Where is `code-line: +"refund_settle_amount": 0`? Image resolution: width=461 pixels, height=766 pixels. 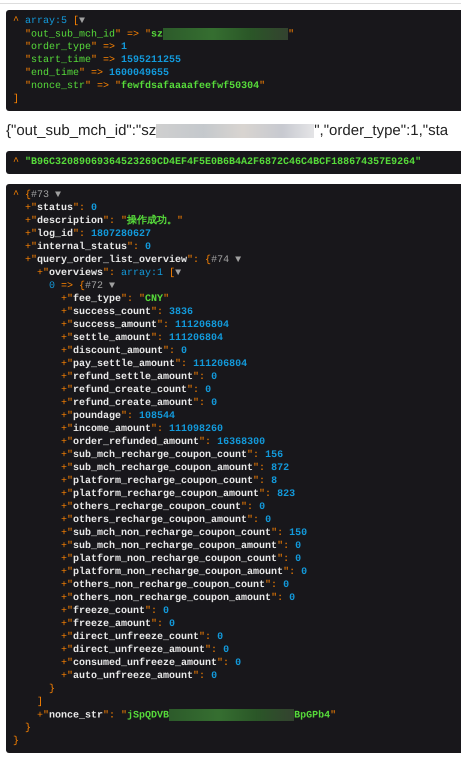 code-line: +"refund_settle_amount": 0 is located at coordinates (139, 377).